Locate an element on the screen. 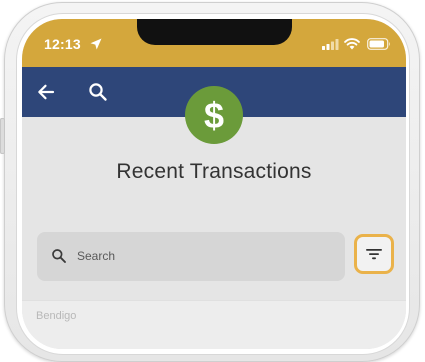 The height and width of the screenshot is (362, 425). phone-side-button is located at coordinates (2, 136).